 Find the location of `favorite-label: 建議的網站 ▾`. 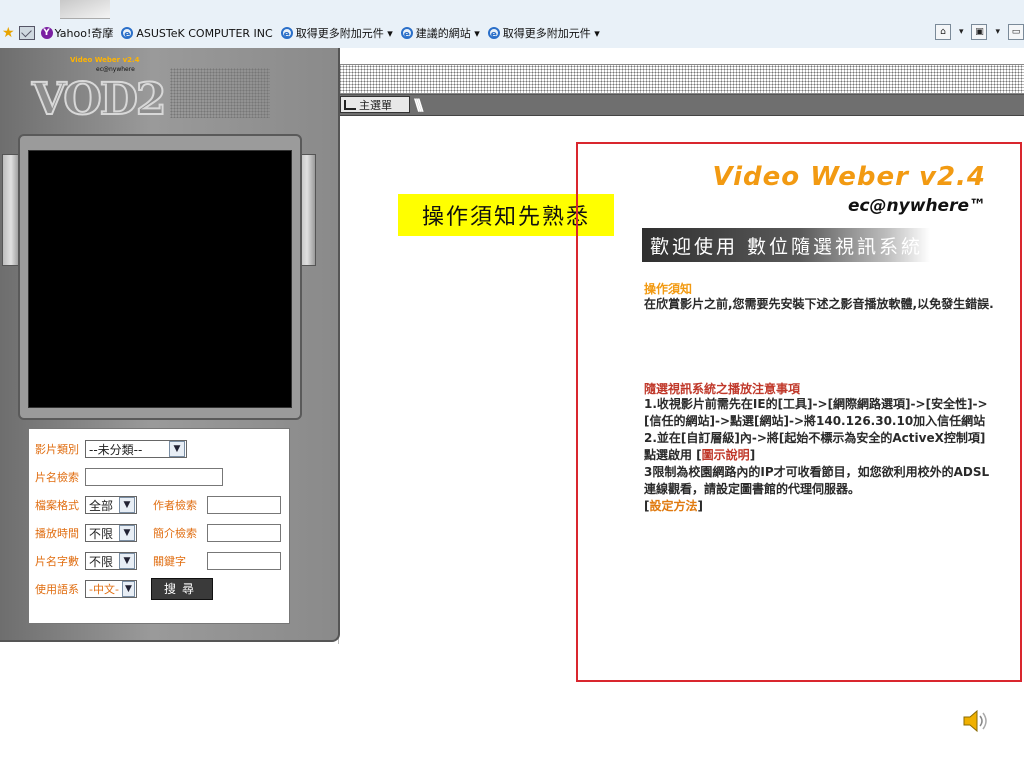

favorite-label: 建議的網站 ▾ is located at coordinates (447, 33).